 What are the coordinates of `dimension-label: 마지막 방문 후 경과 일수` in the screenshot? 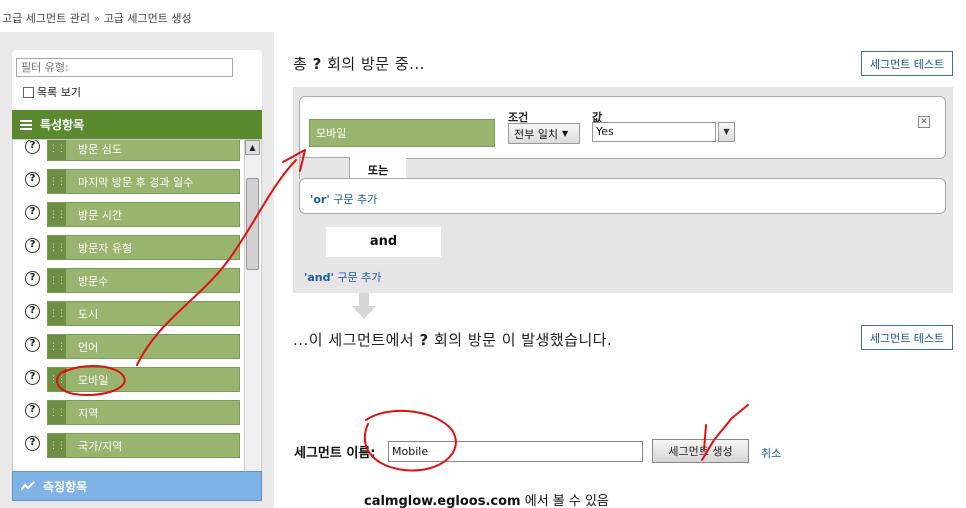 It's located at (136, 182).